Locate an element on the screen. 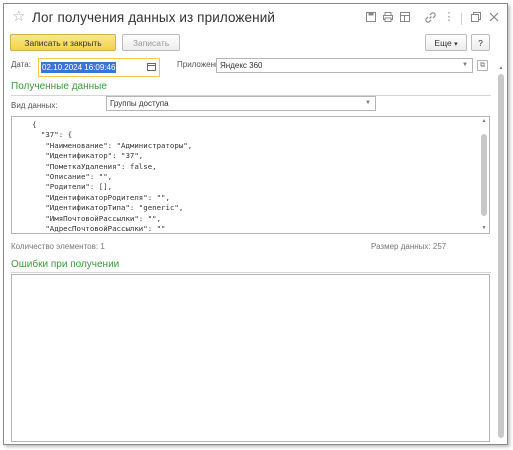  table-icon is located at coordinates (405, 18).